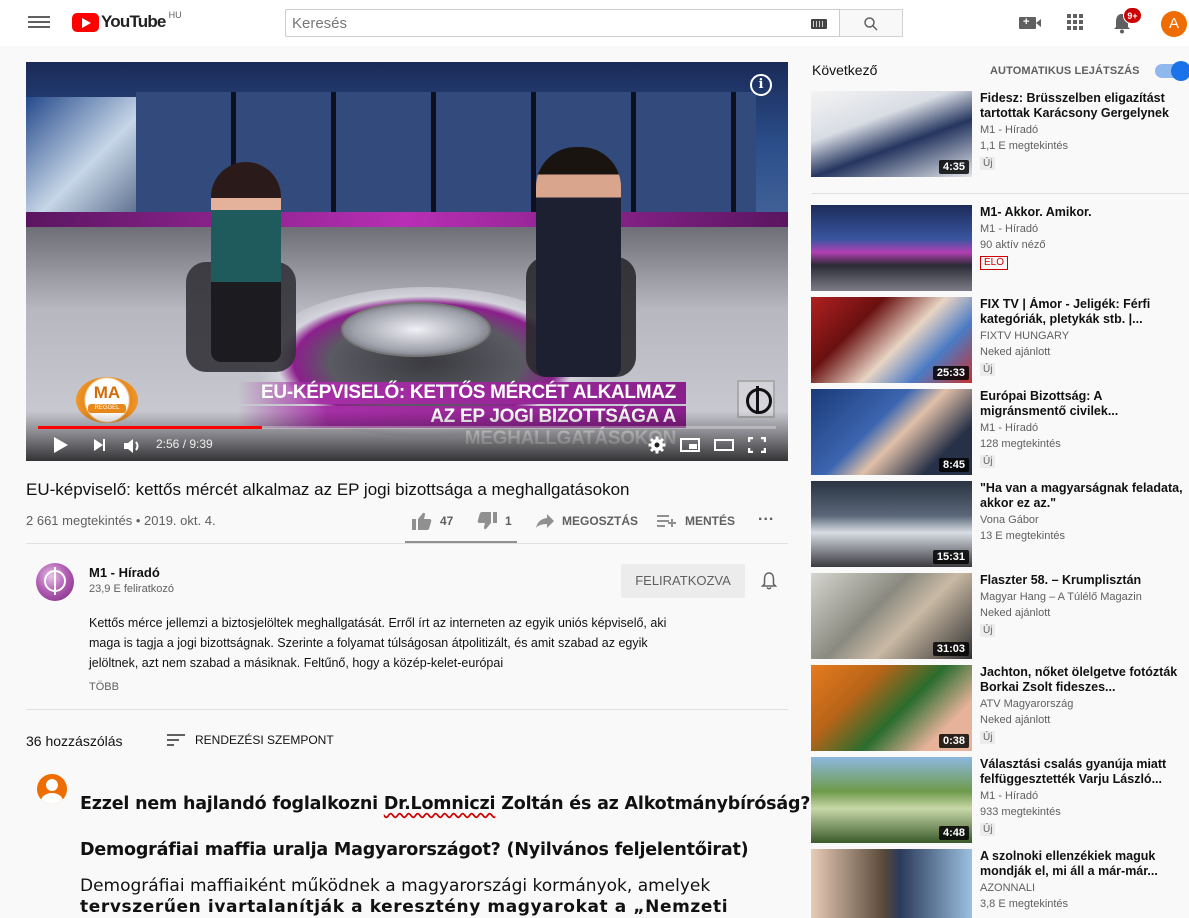 Image resolution: width=1189 pixels, height=918 pixels. I want to click on user-avatar, so click(52, 789).